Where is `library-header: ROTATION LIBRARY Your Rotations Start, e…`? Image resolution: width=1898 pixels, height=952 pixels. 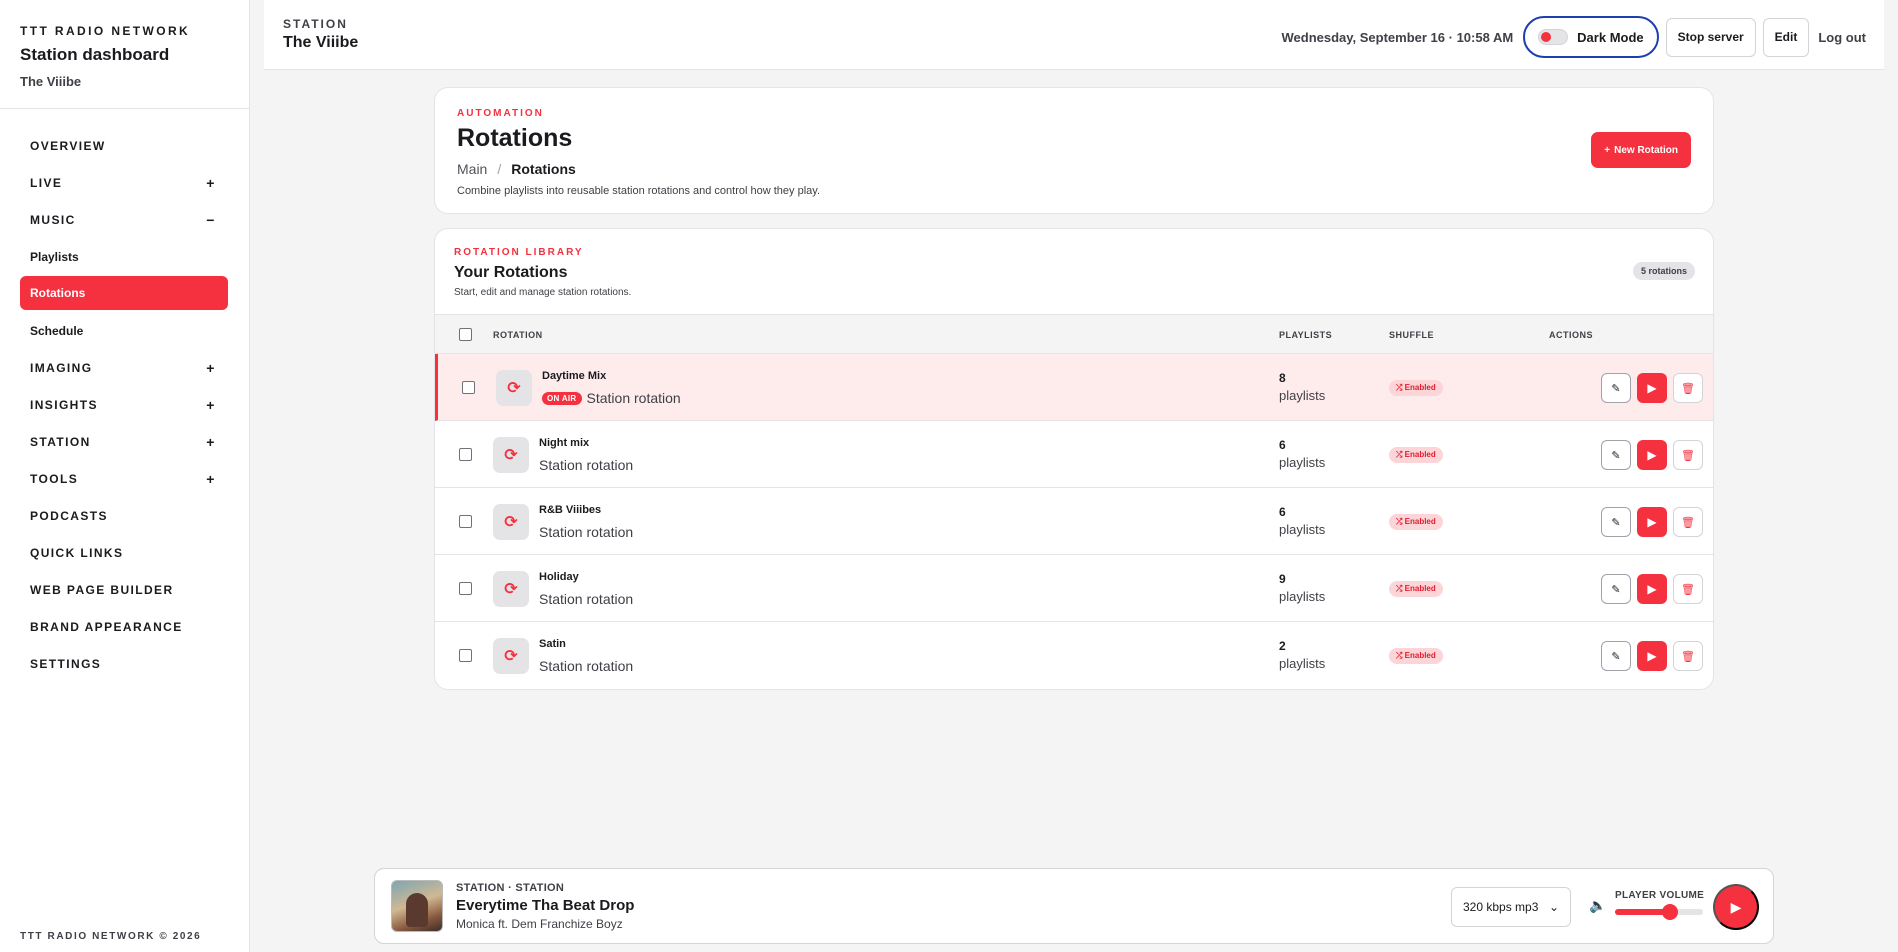
library-header: ROTATION LIBRARY Your Rotations Start, e… is located at coordinates (542, 272).